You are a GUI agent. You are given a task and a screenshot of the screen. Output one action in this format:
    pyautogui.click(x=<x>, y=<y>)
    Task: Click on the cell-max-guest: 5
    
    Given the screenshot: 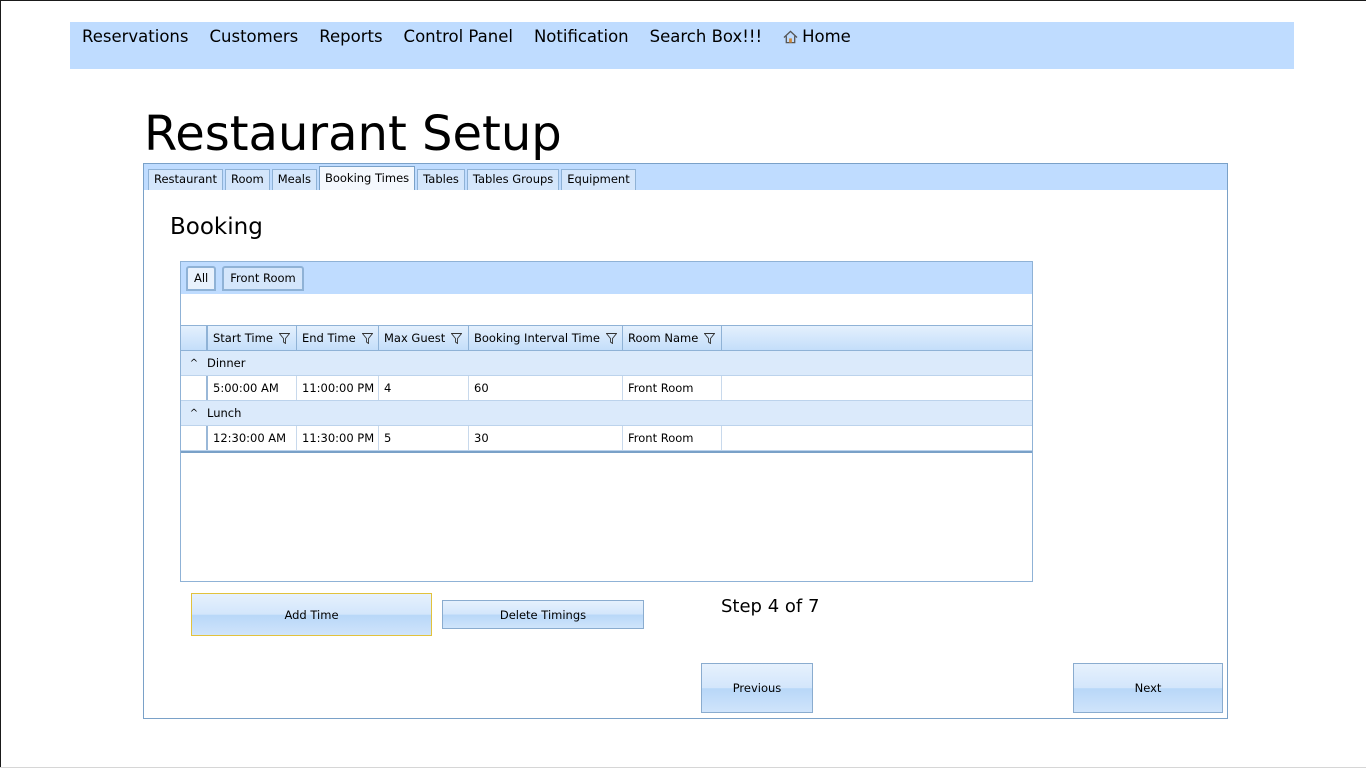 What is the action you would take?
    pyautogui.click(x=424, y=438)
    